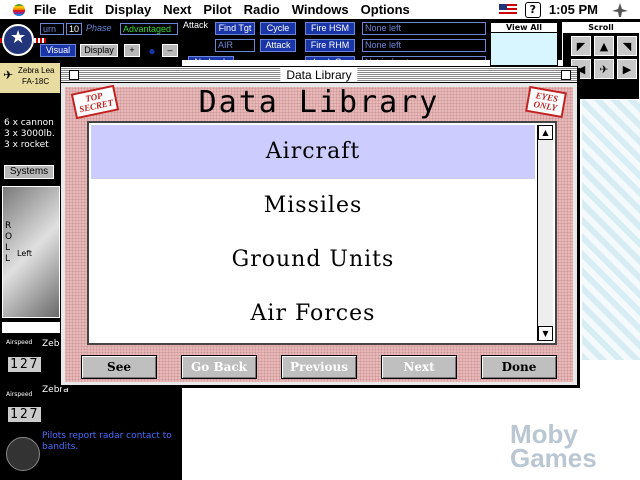  I want to click on cycle-button: Cycle, so click(278, 28).